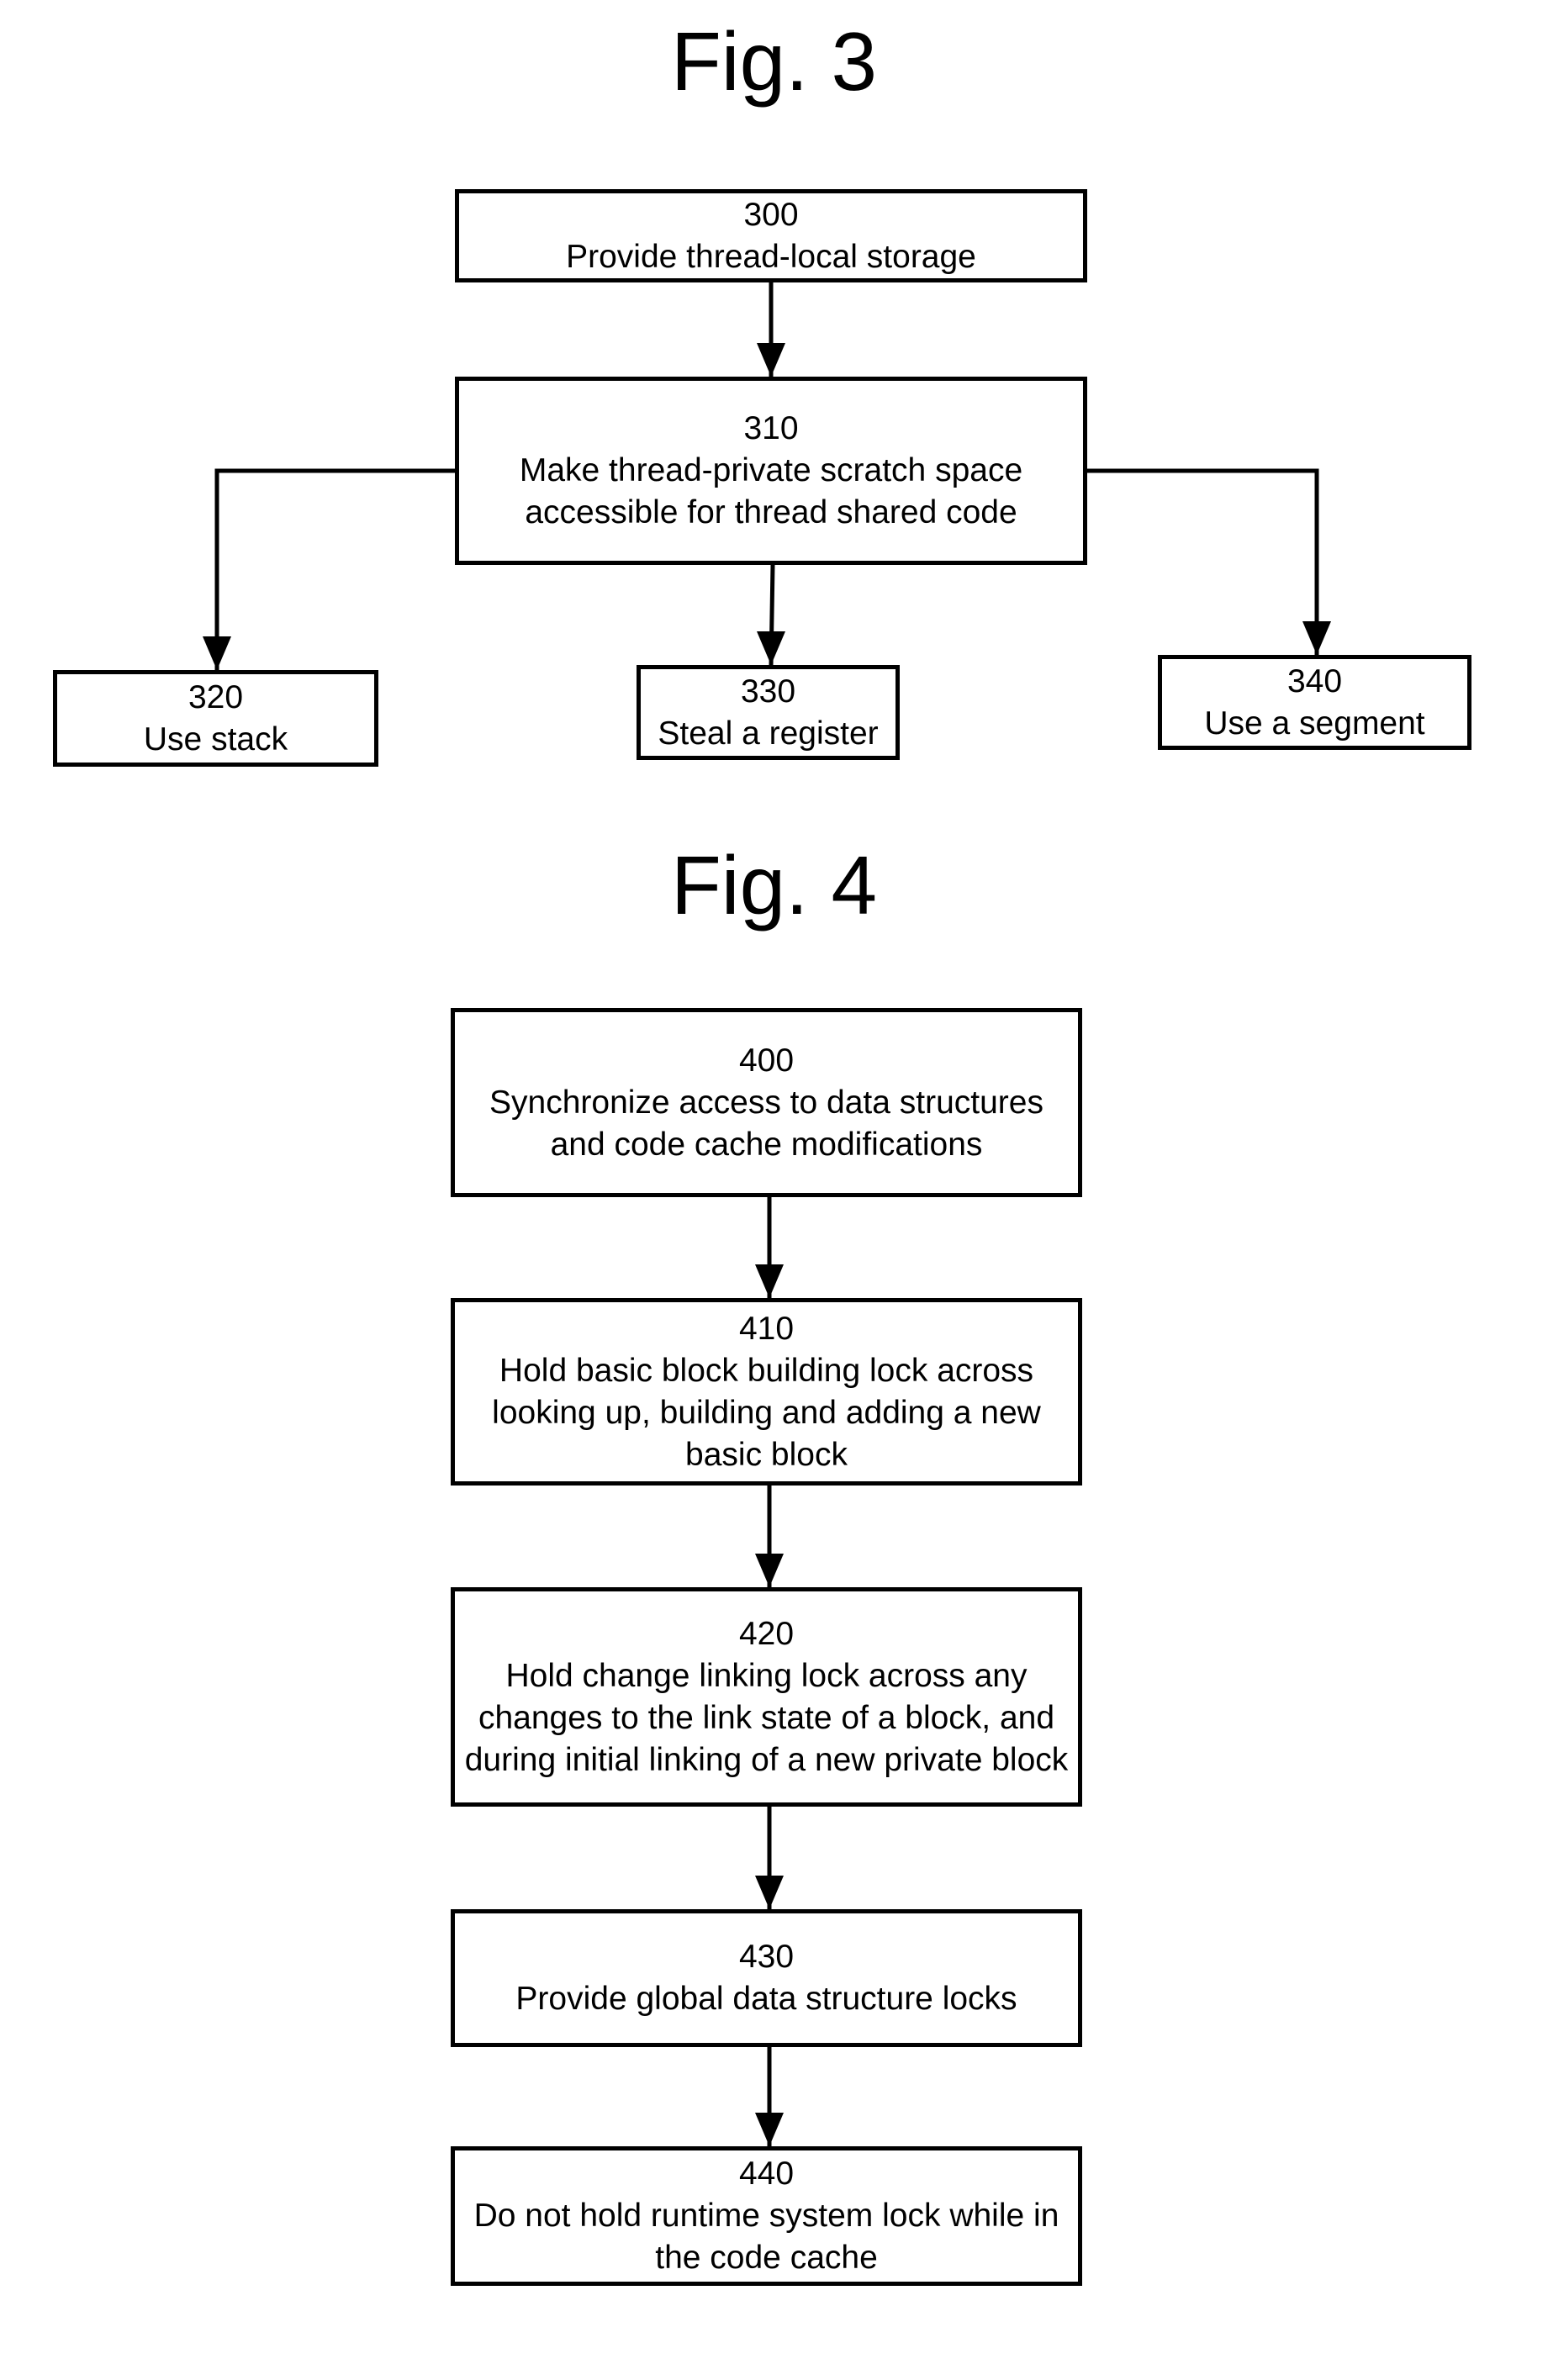 The image size is (1548, 2380). I want to click on node-320: 320 Use stack, so click(215, 718).